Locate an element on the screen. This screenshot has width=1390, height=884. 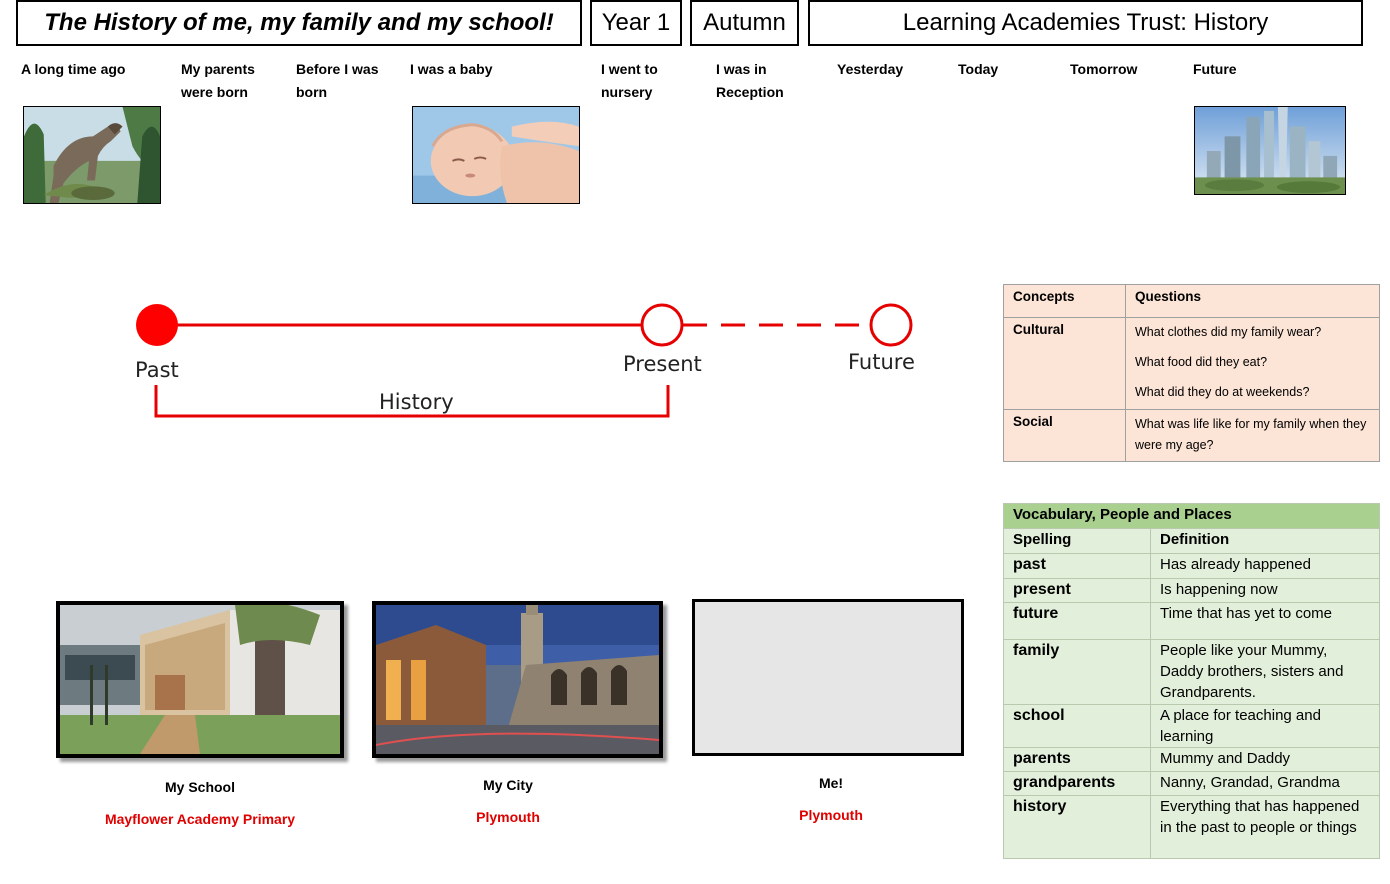
vocab-word: past is located at coordinates (1077, 566).